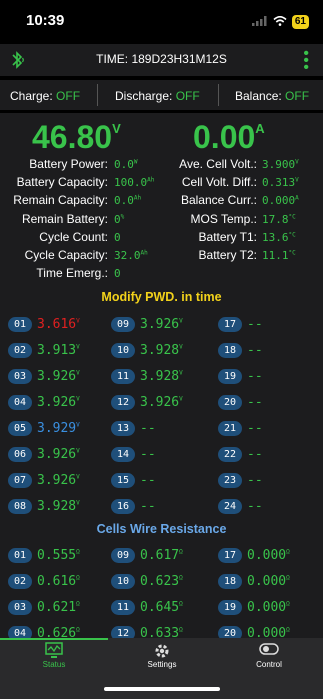 Image resolution: width=323 pixels, height=699 pixels. I want to click on balance-value: OFF, so click(297, 96).